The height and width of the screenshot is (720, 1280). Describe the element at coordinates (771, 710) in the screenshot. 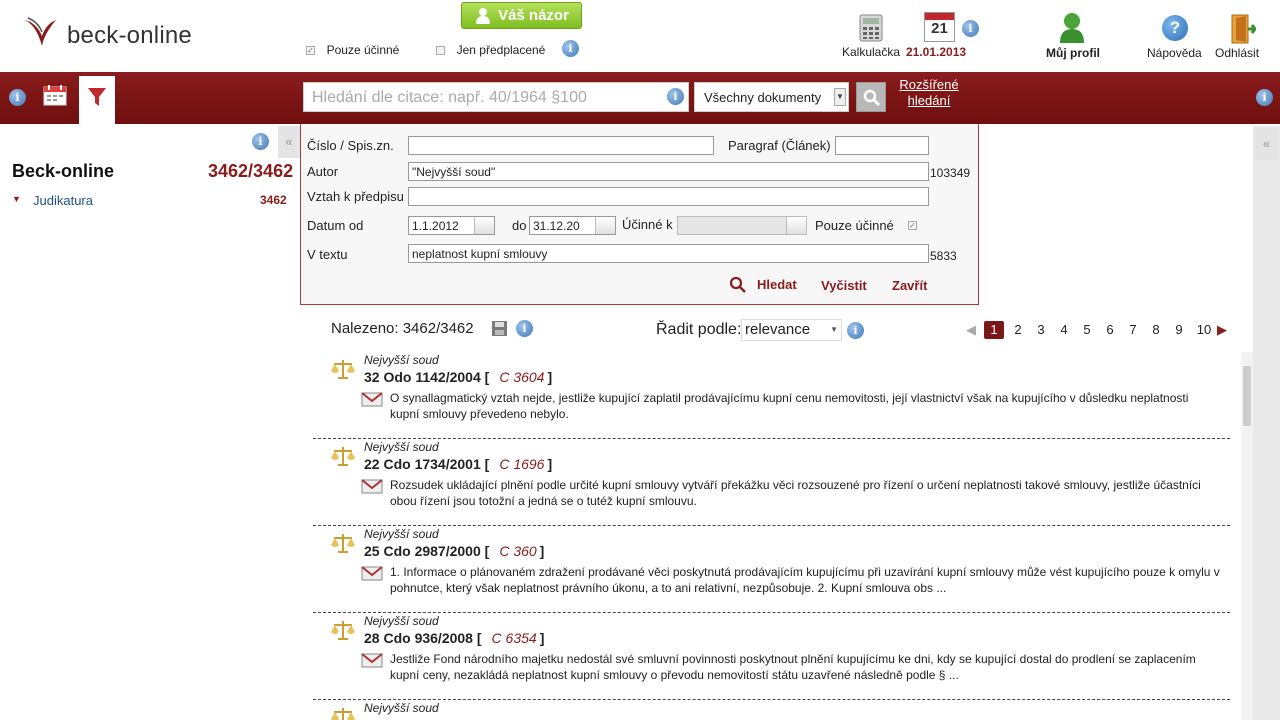

I see `result-item: Nejvyšší soud` at that location.